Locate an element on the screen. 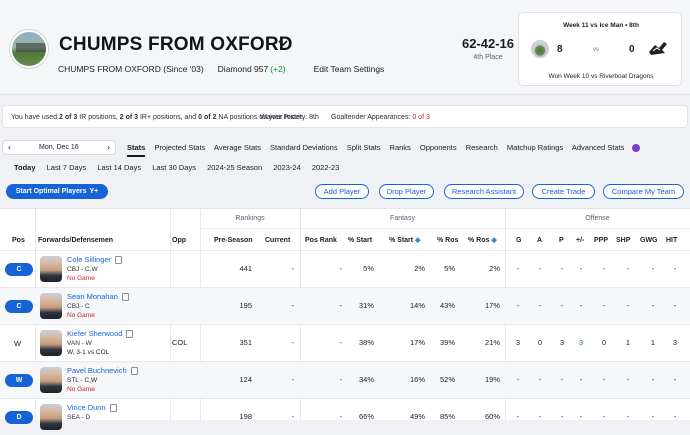 The image size is (690, 435). position-label: W is located at coordinates (18, 343).